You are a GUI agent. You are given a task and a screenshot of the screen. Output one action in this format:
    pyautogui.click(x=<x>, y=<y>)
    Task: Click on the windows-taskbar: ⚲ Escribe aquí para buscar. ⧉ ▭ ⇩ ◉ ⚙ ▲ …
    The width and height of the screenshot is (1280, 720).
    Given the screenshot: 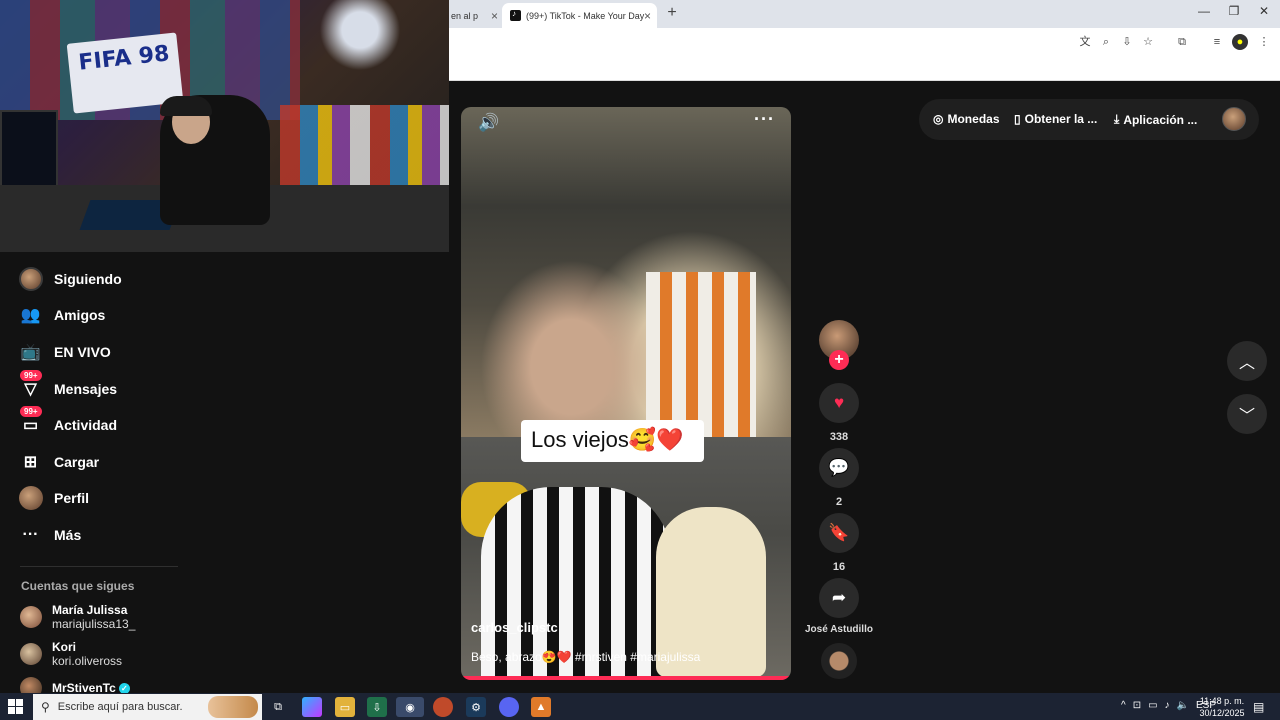 What is the action you would take?
    pyautogui.click(x=640, y=706)
    